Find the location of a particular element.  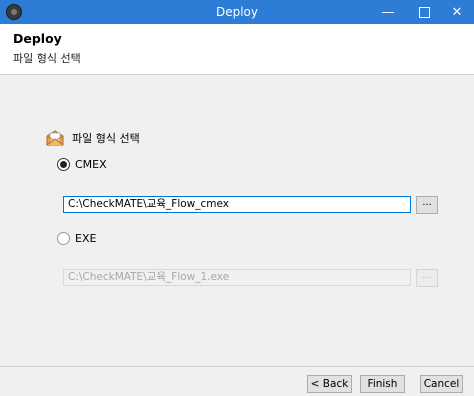

wizard-header: Deploy 파일 형식 선택 is located at coordinates (237, 49).